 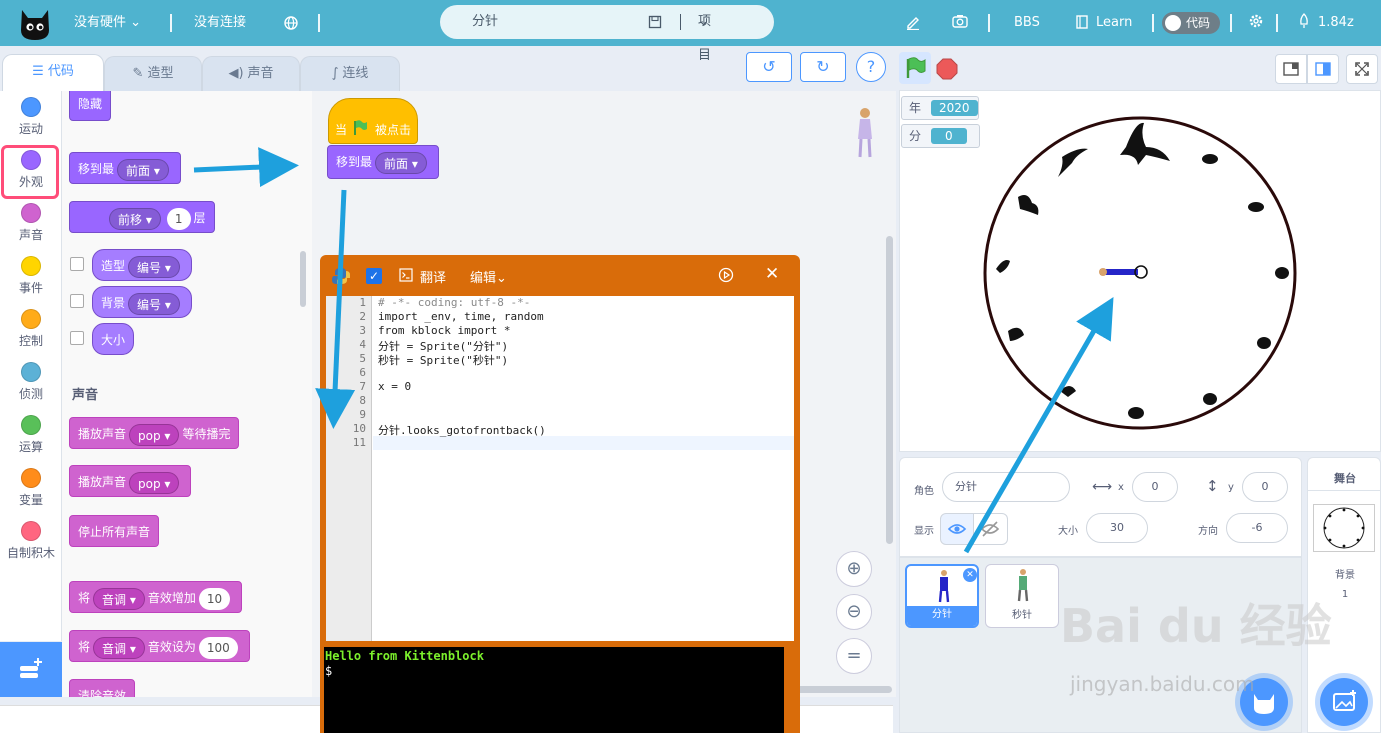 I want to click on category-variables: 变量, so click(x=31, y=488).